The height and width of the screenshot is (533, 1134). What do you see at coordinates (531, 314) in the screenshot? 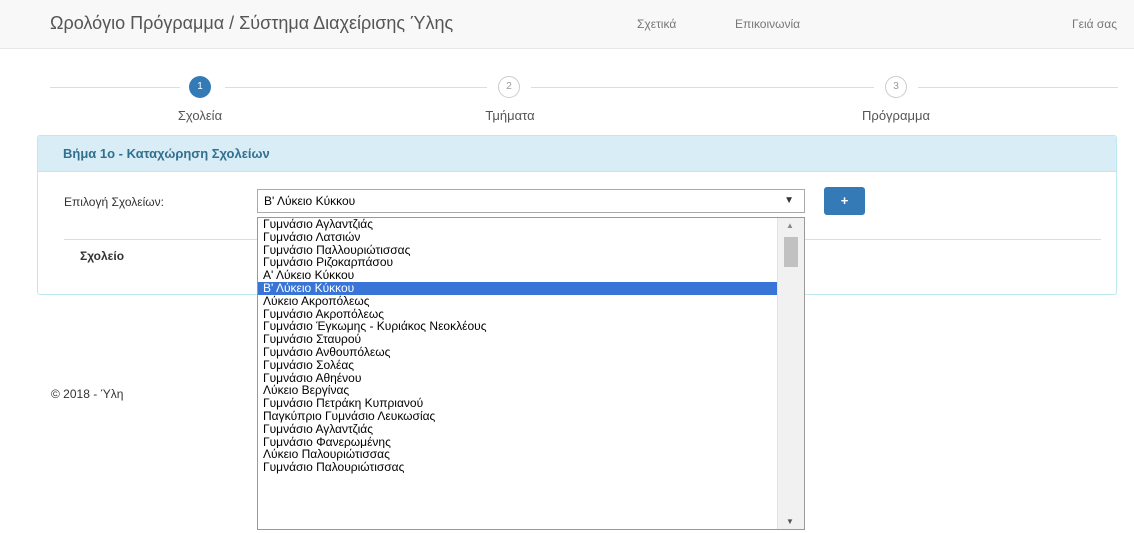
I see `dropdown-option: Γυμνάσιο Ακροπόλεως` at bounding box center [531, 314].